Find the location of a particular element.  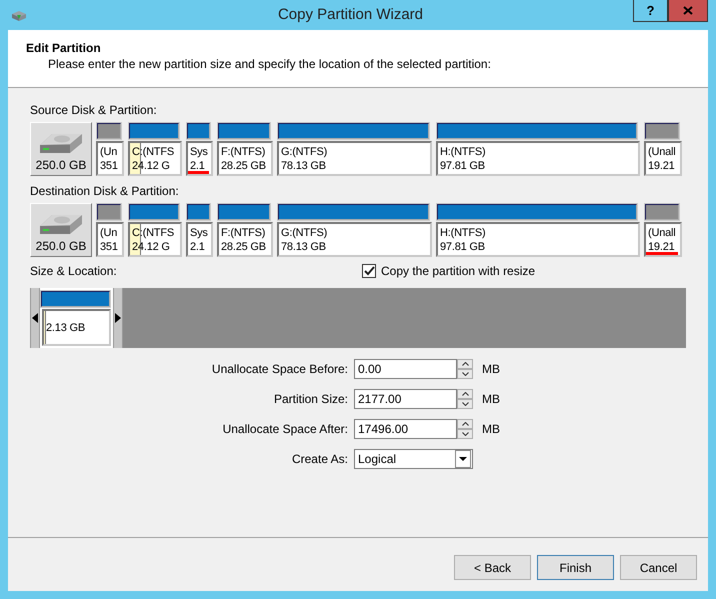

partition-tile: 2.13 GB is located at coordinates (76, 327).